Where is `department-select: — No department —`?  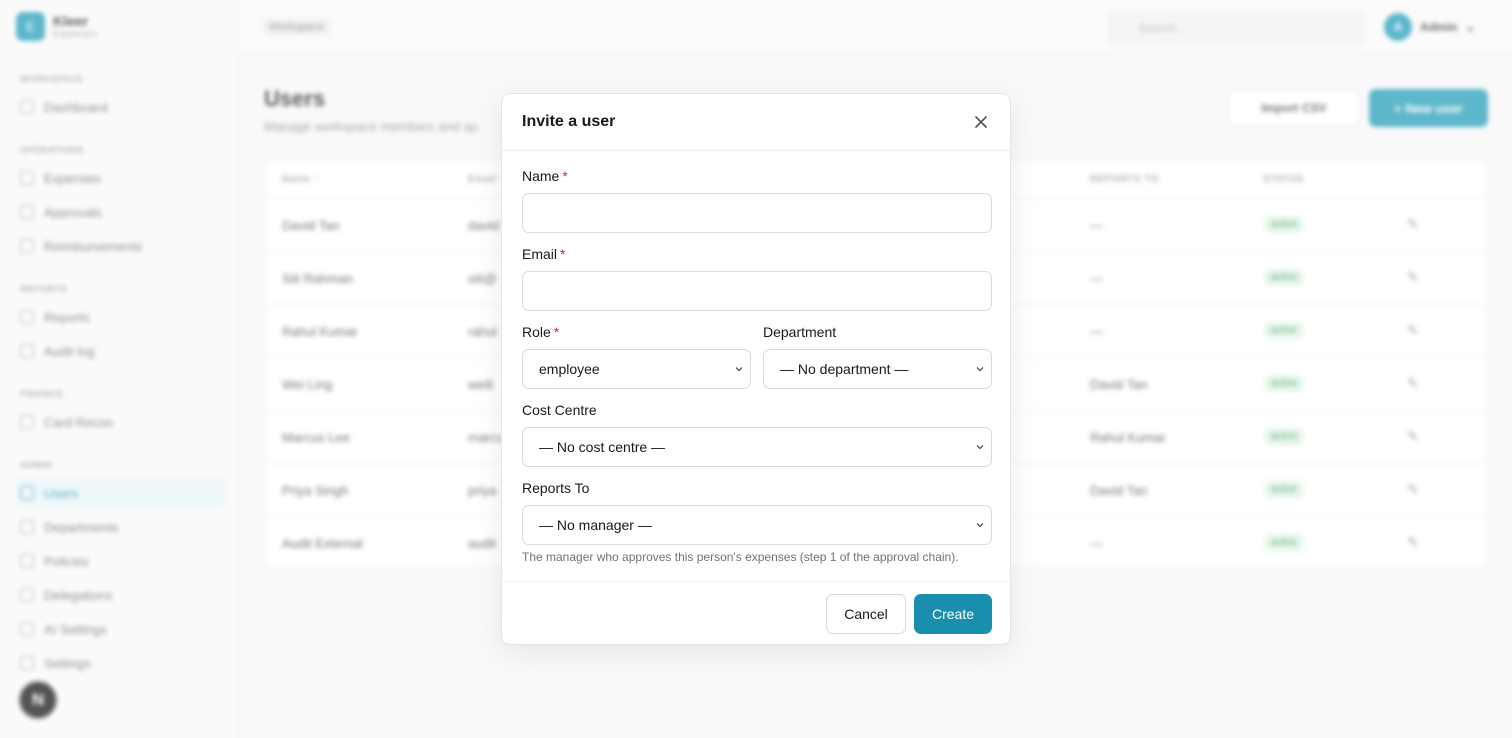 department-select: — No department — is located at coordinates (877, 369).